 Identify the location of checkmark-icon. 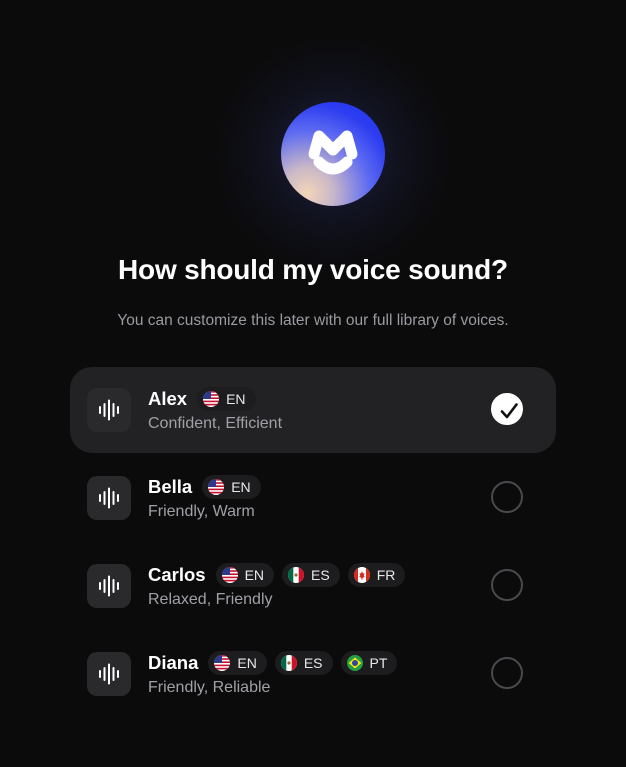
(509, 411).